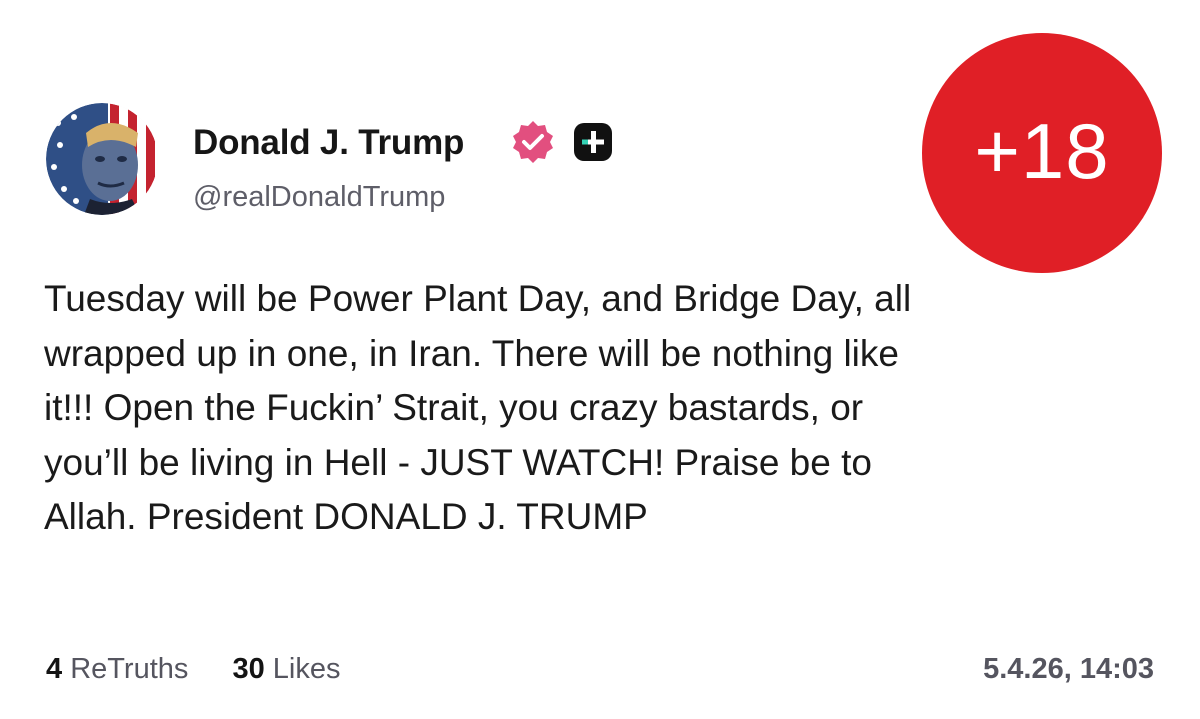 This screenshot has width=1200, height=719. Describe the element at coordinates (1068, 669) in the screenshot. I see `post-timestamp: 5.4.26, 14:03` at that location.